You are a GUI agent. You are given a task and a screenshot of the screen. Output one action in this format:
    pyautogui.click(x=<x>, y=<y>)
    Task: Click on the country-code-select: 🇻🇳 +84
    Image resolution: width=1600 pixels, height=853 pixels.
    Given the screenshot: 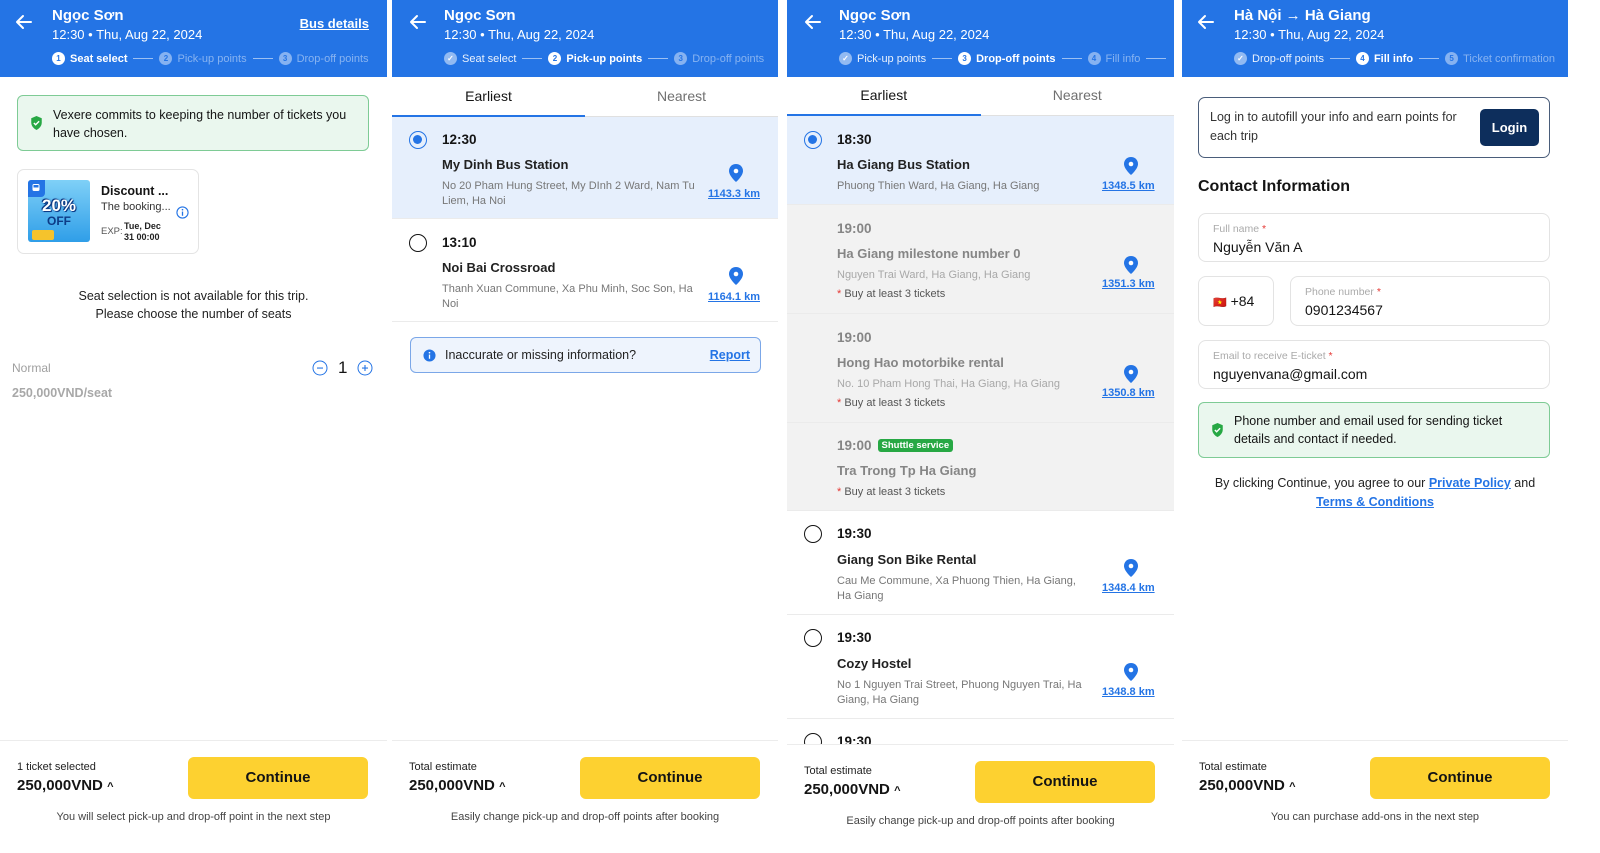 What is the action you would take?
    pyautogui.click(x=1236, y=301)
    